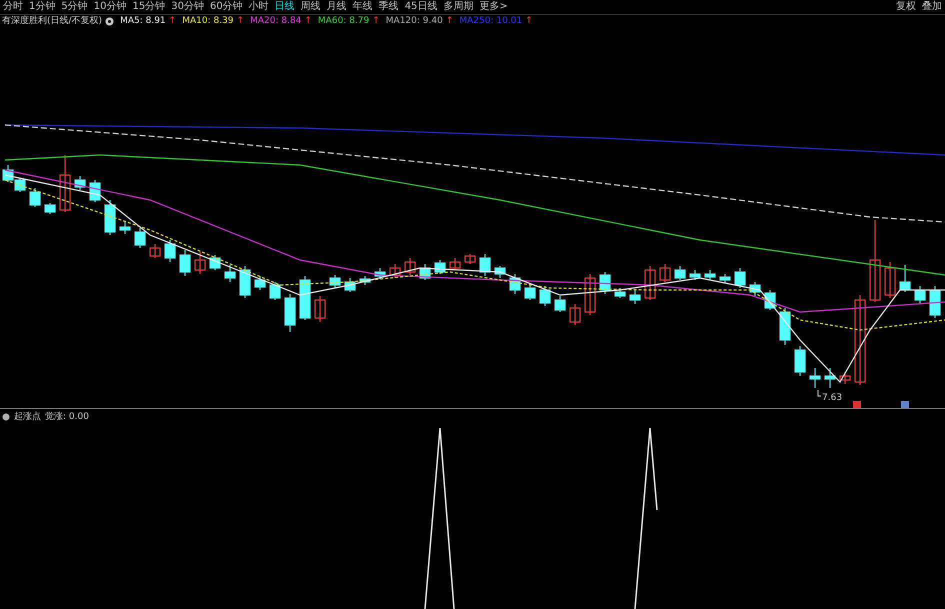 This screenshot has height=609, width=945. What do you see at coordinates (932, 7) in the screenshot?
I see `toolbar-button: 叠加` at bounding box center [932, 7].